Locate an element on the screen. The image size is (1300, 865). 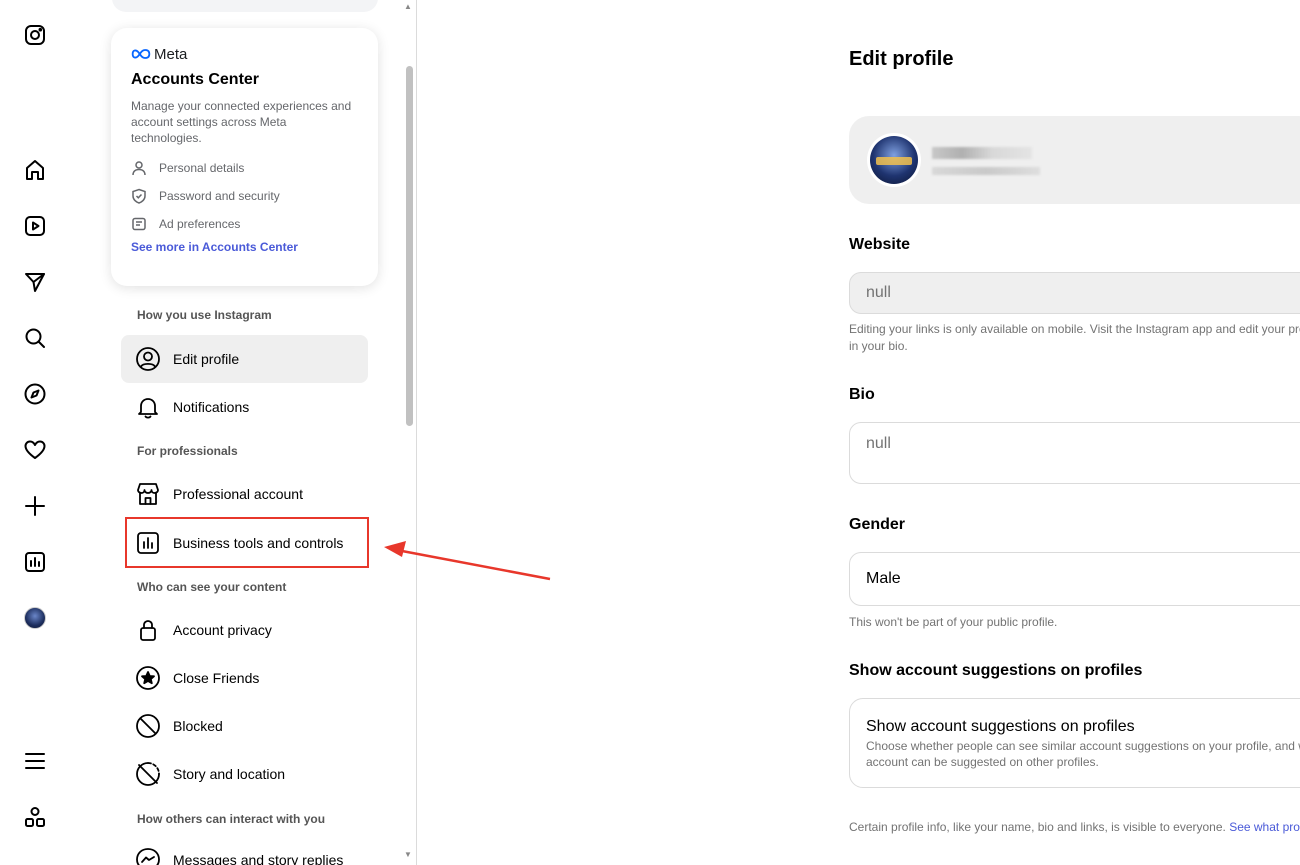
store-icon is located at coordinates (148, 494).